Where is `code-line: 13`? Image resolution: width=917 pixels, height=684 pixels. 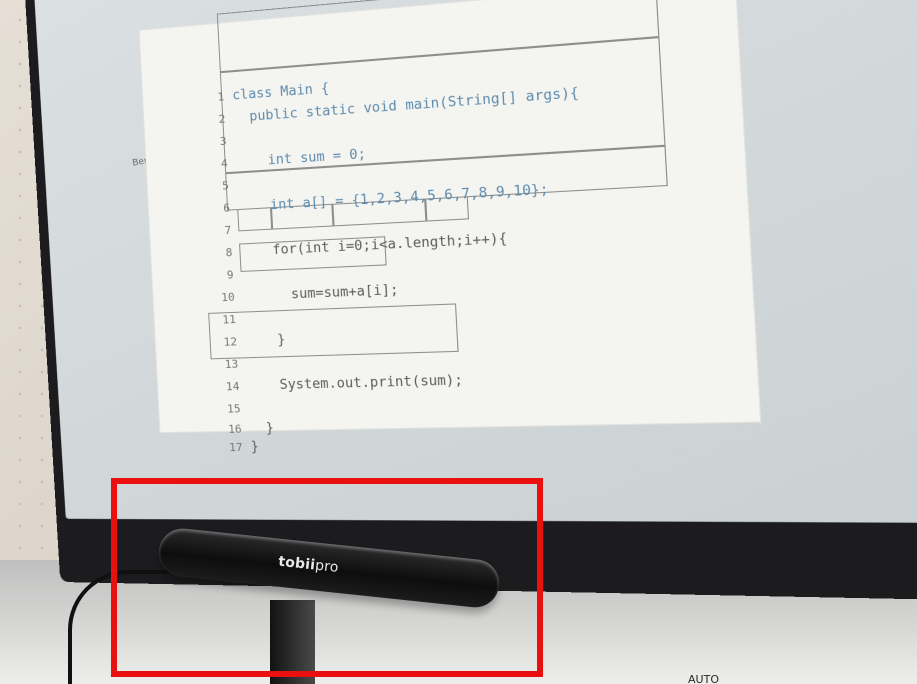
code-line: 13 is located at coordinates (201, 354).